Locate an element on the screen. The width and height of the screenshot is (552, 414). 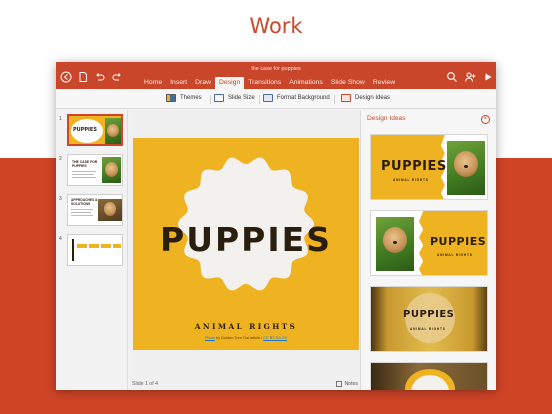
slide-title: PUPPIES is located at coordinates (246, 239).